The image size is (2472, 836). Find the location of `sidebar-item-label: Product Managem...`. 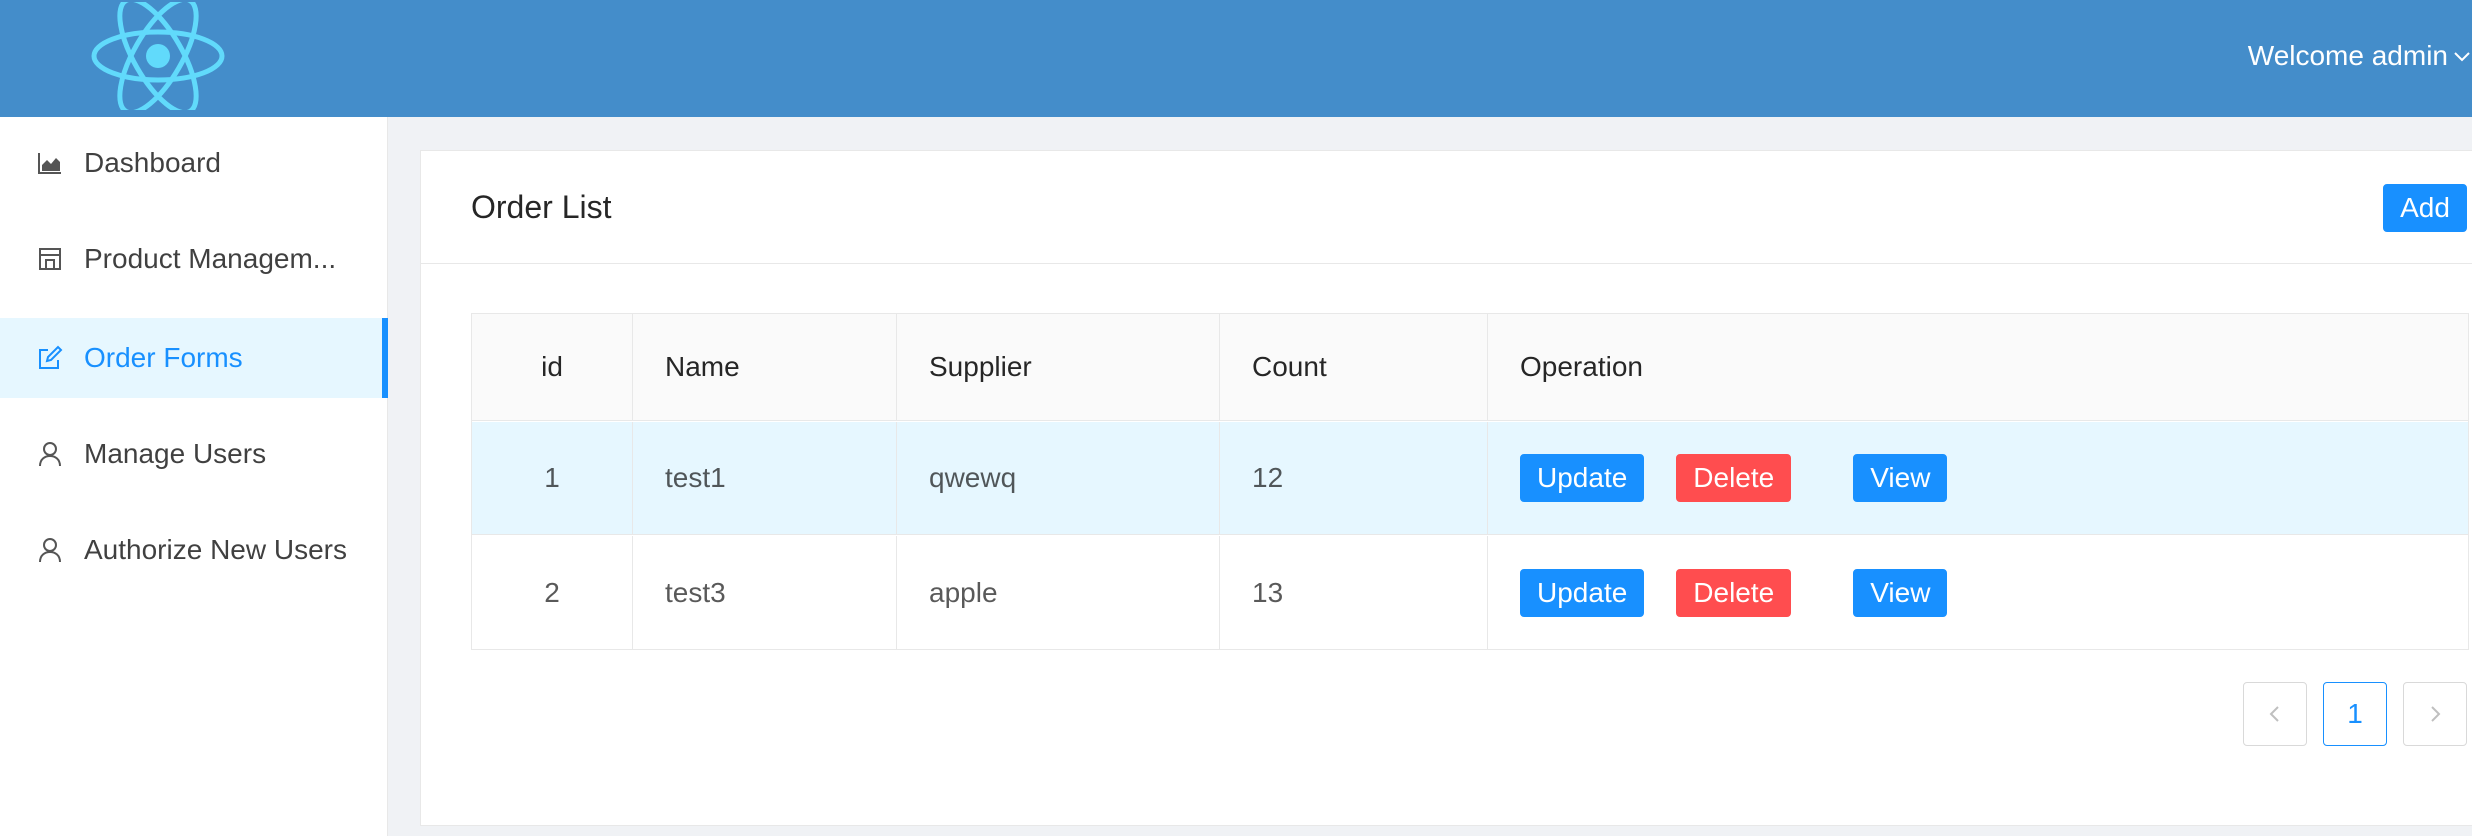

sidebar-item-label: Product Managem... is located at coordinates (210, 258).